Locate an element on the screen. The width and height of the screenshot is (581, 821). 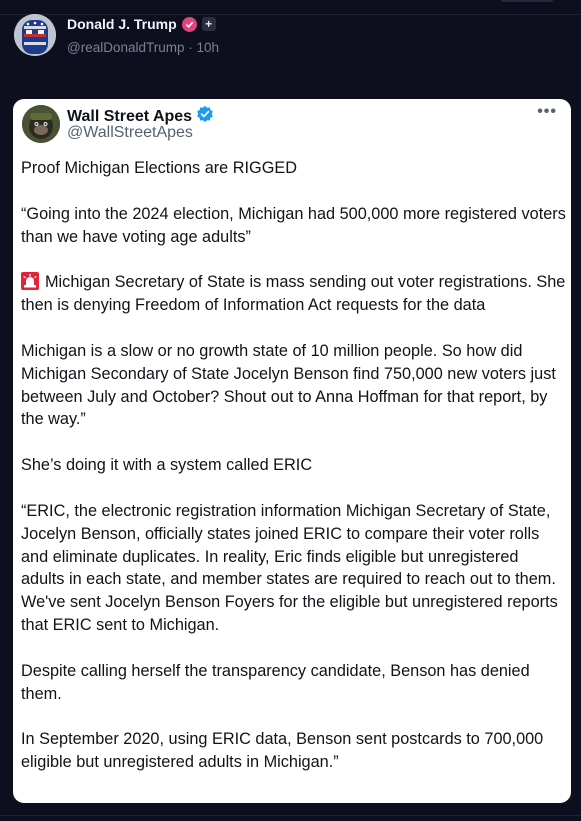
ape-avatar-image is located at coordinates (41, 124).